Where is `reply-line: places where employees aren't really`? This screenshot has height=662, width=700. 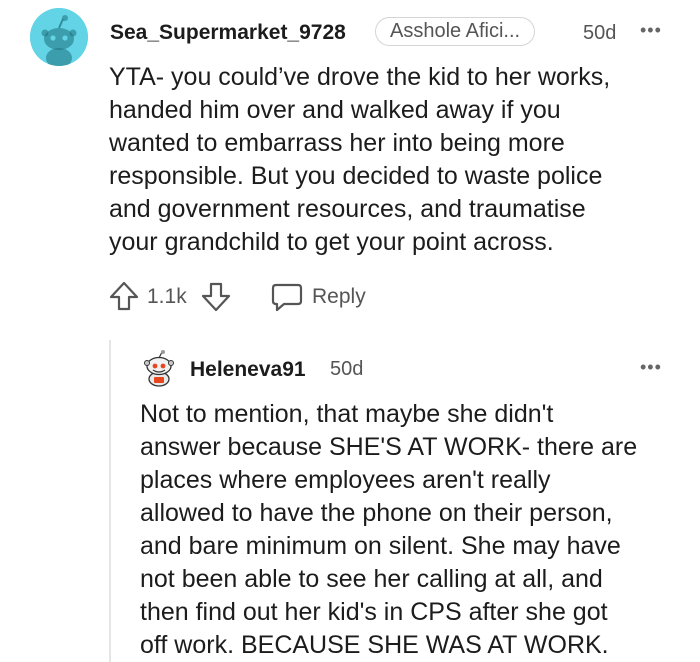
reply-line: places where employees aren't really is located at coordinates (345, 480).